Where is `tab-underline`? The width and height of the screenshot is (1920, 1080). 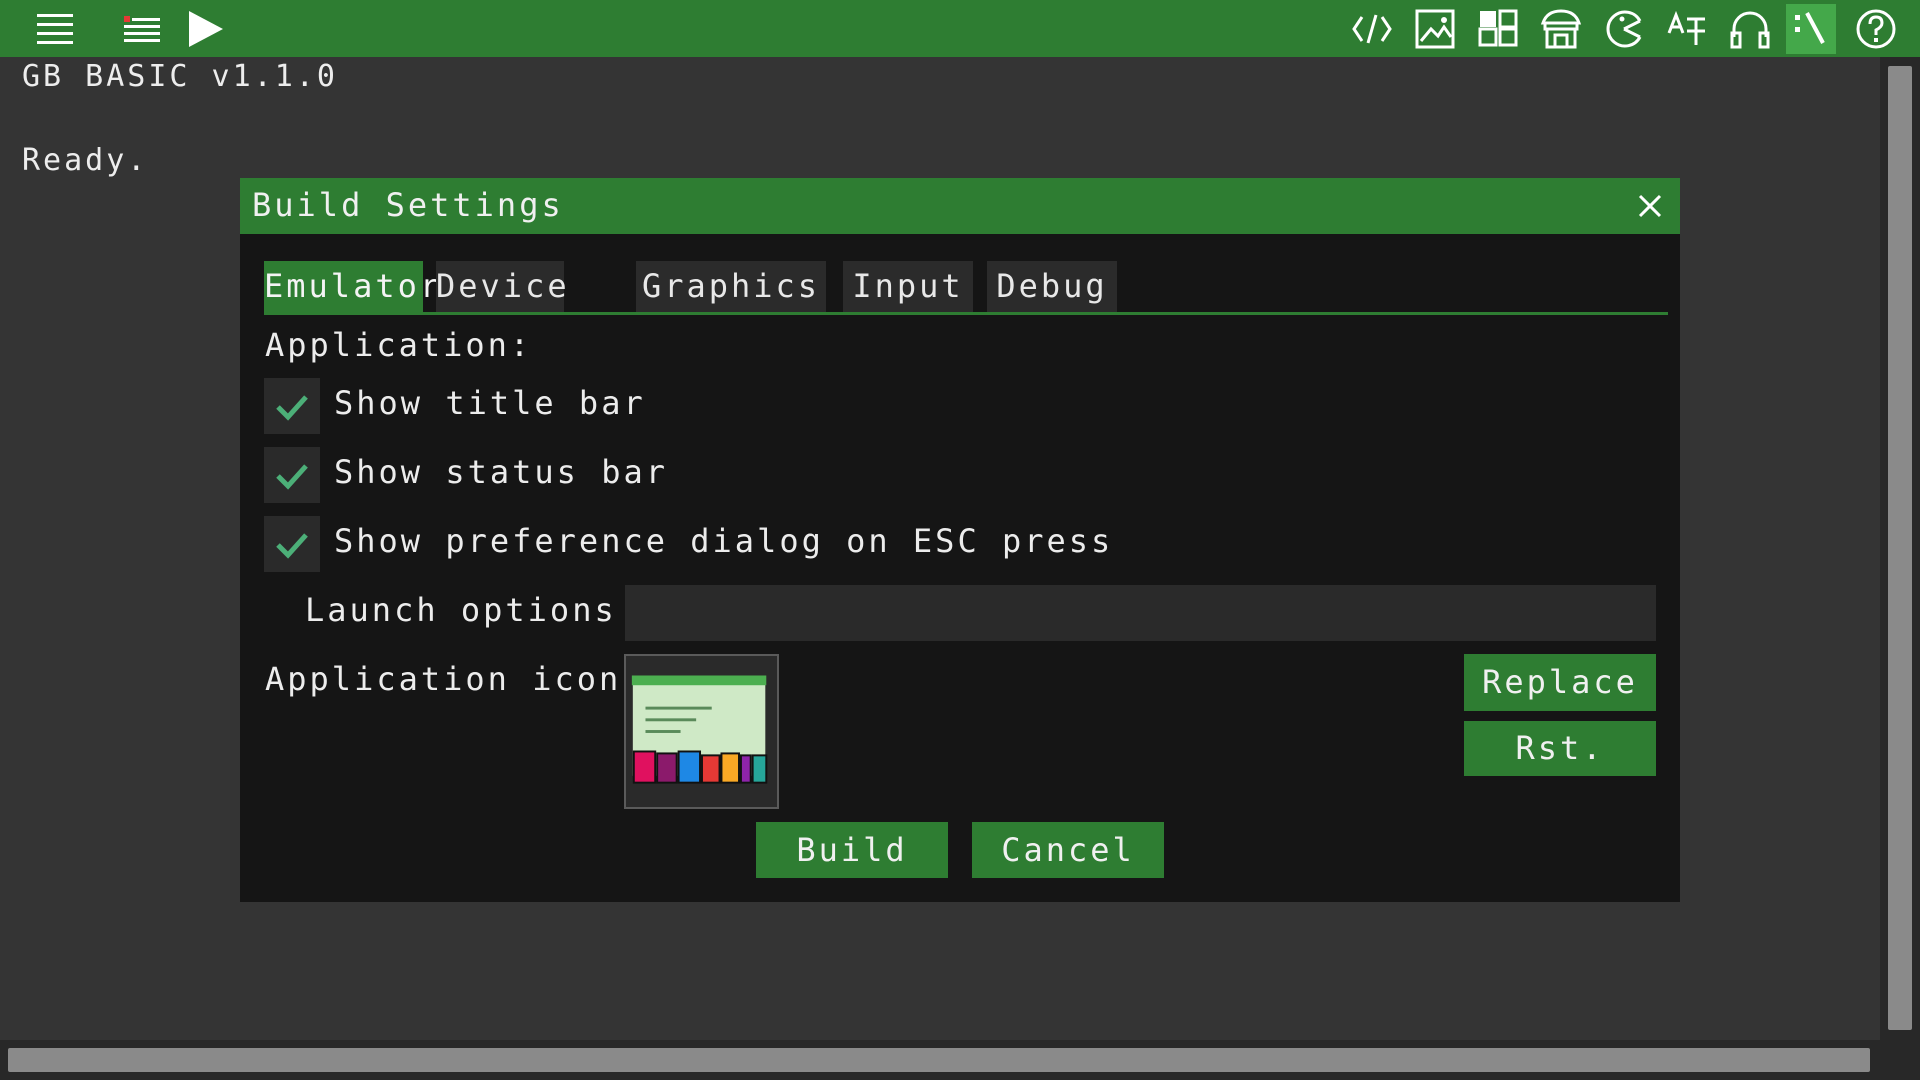
tab-underline is located at coordinates (966, 313).